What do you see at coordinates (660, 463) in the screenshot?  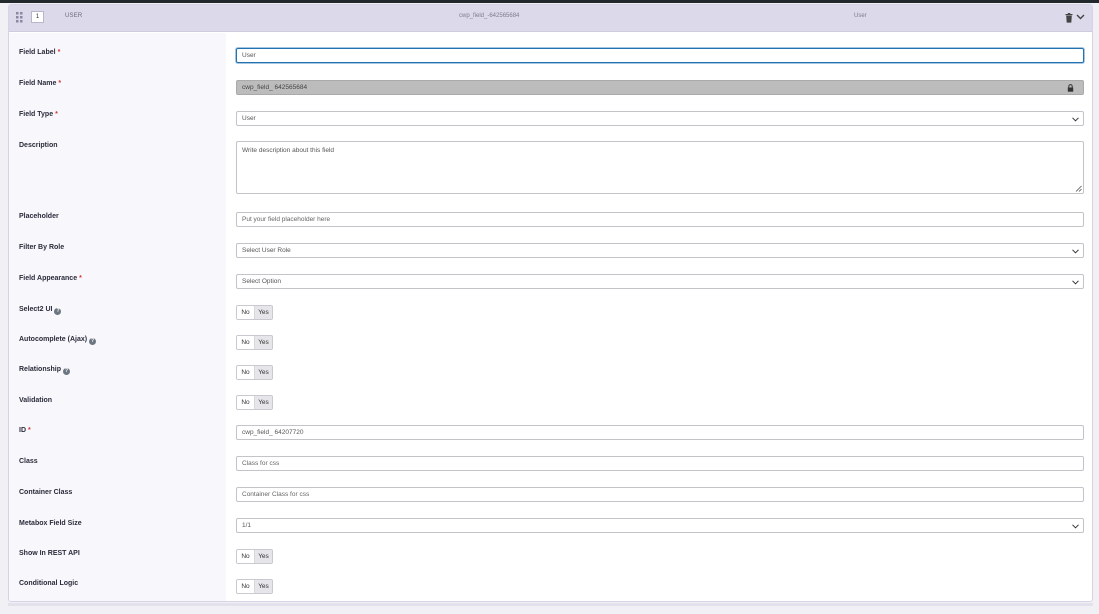 I see `class-input: Class for css` at bounding box center [660, 463].